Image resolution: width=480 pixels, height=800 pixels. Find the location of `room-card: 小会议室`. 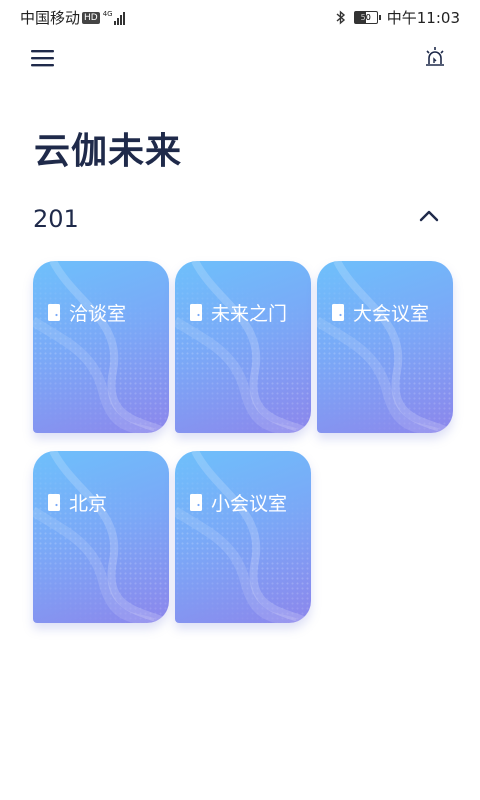

room-card: 小会议室 is located at coordinates (243, 537).